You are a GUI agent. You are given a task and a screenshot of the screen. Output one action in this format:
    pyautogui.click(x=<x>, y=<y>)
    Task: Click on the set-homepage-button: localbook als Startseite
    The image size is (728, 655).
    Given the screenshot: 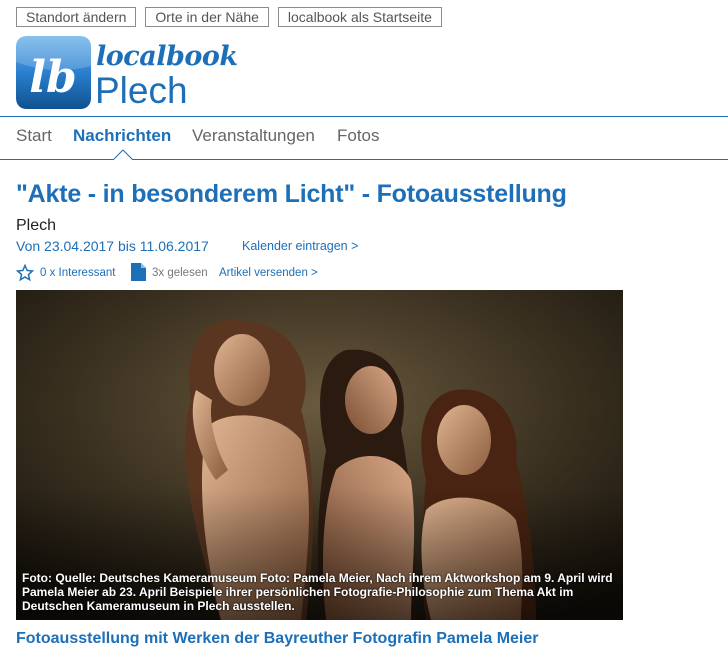 What is the action you would take?
    pyautogui.click(x=359, y=17)
    